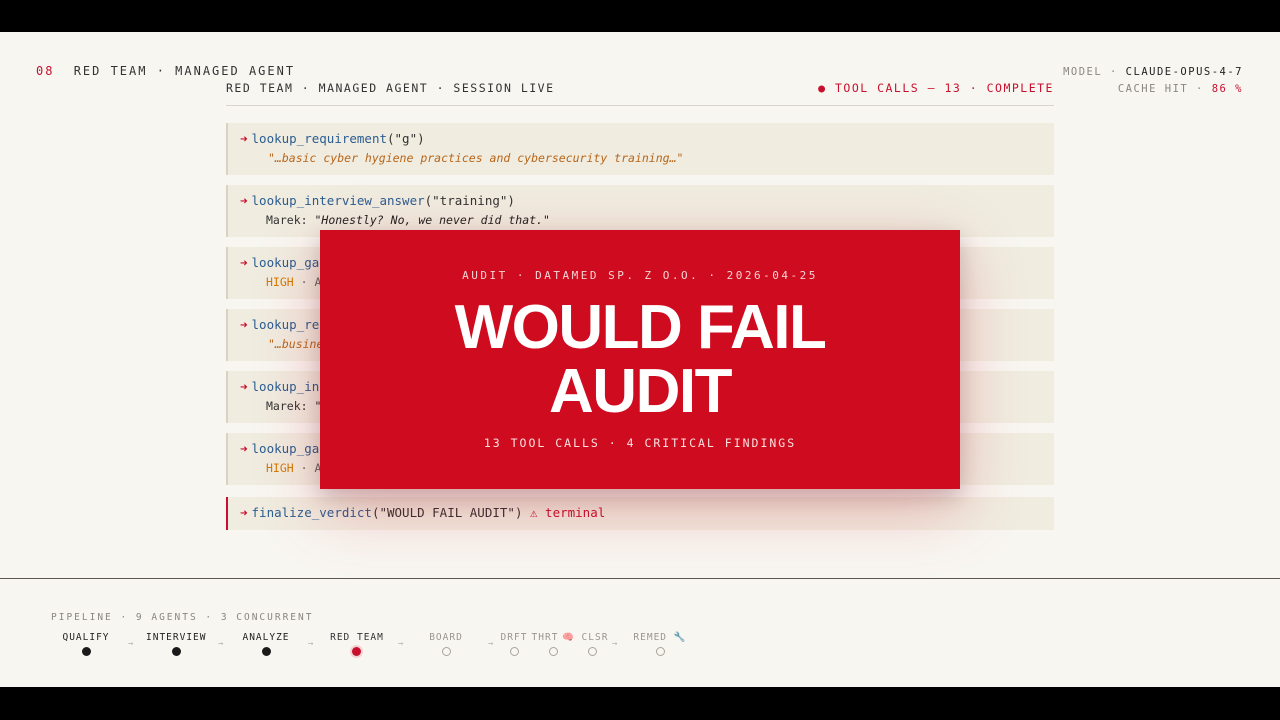 The width and height of the screenshot is (1280, 720). What do you see at coordinates (447, 512) in the screenshot?
I see `tool-args: ("WOULD FAIL AUDIT")` at bounding box center [447, 512].